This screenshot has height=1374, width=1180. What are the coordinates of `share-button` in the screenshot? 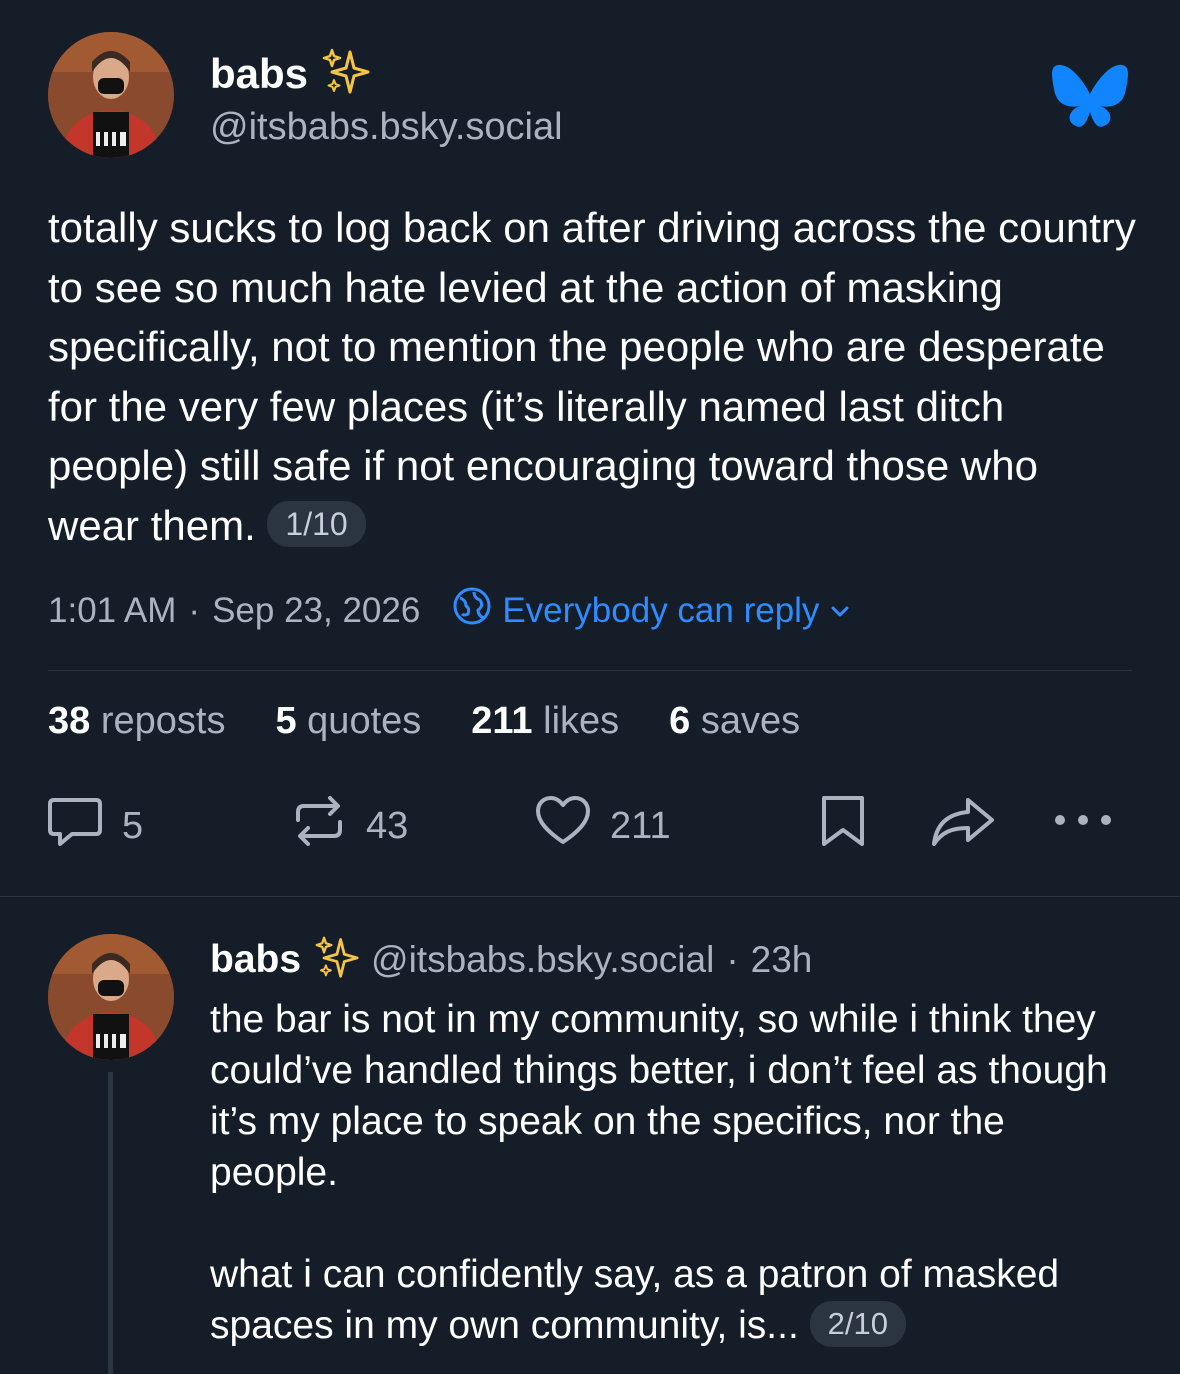 It's located at (963, 824).